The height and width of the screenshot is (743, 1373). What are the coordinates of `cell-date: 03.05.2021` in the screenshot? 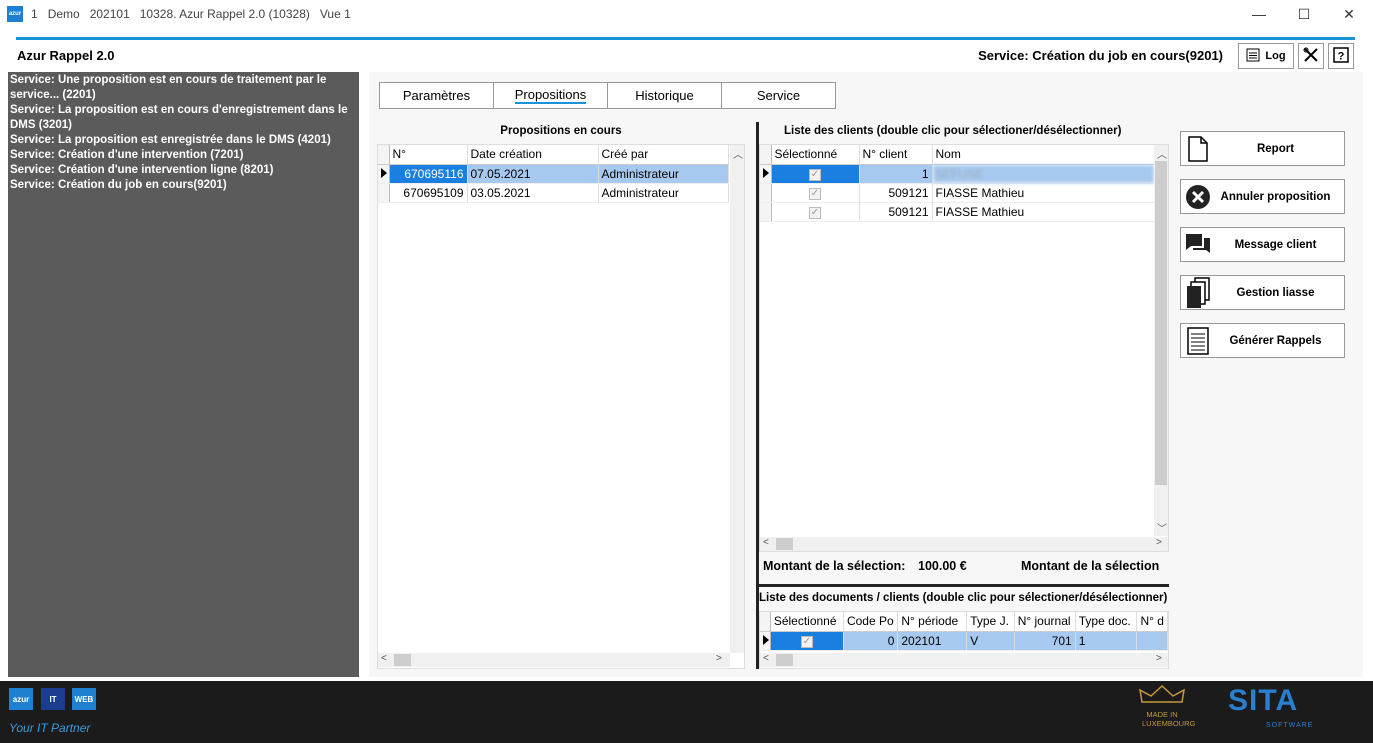 It's located at (533, 193).